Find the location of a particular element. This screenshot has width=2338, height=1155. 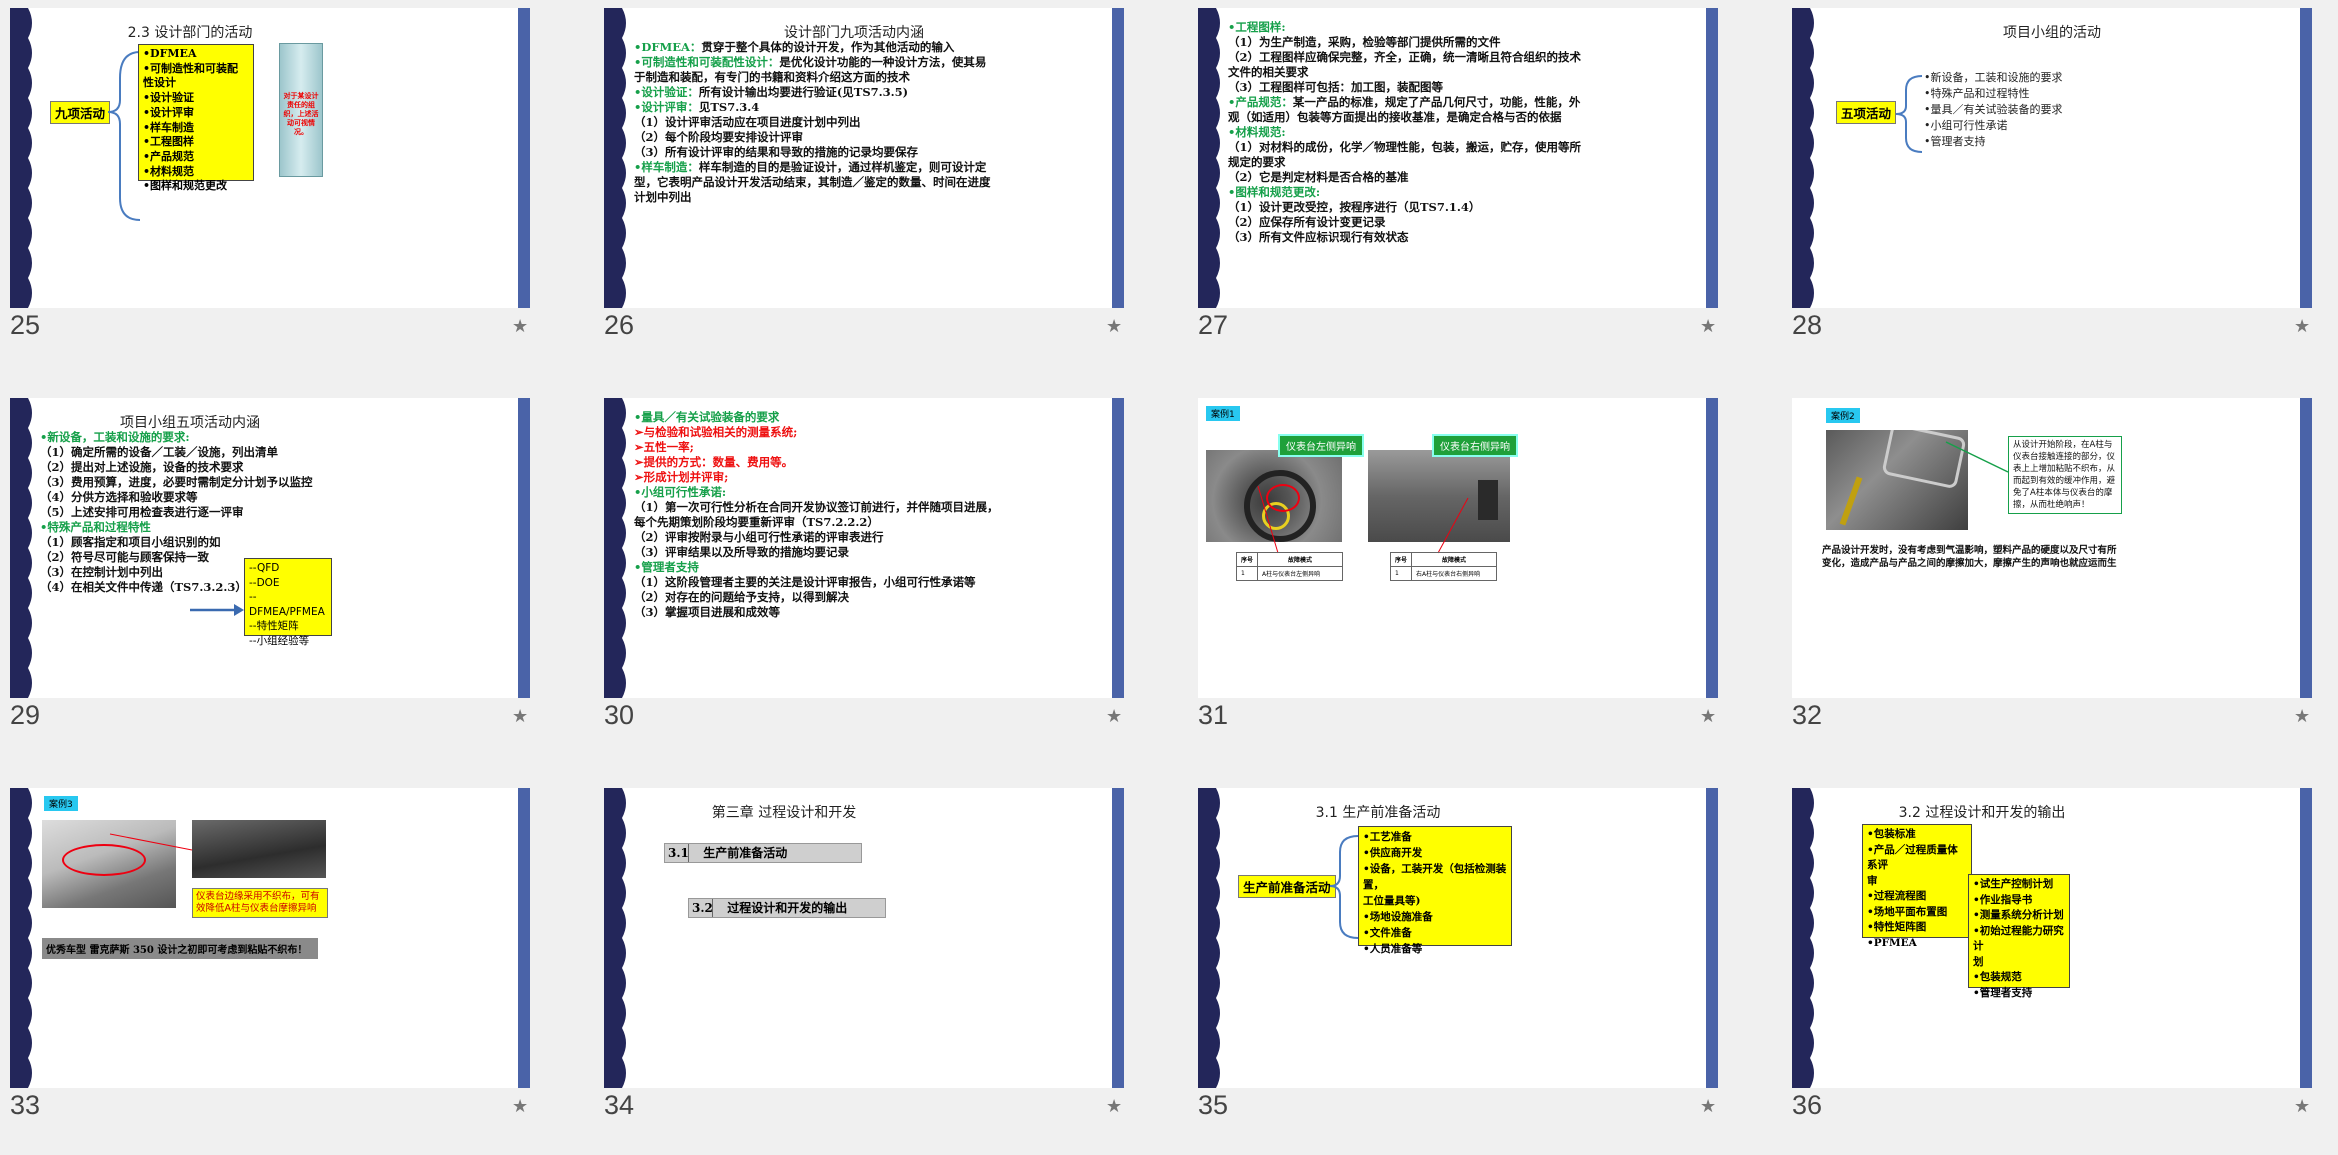

text-line: ➢五性一率; is located at coordinates (816, 447).